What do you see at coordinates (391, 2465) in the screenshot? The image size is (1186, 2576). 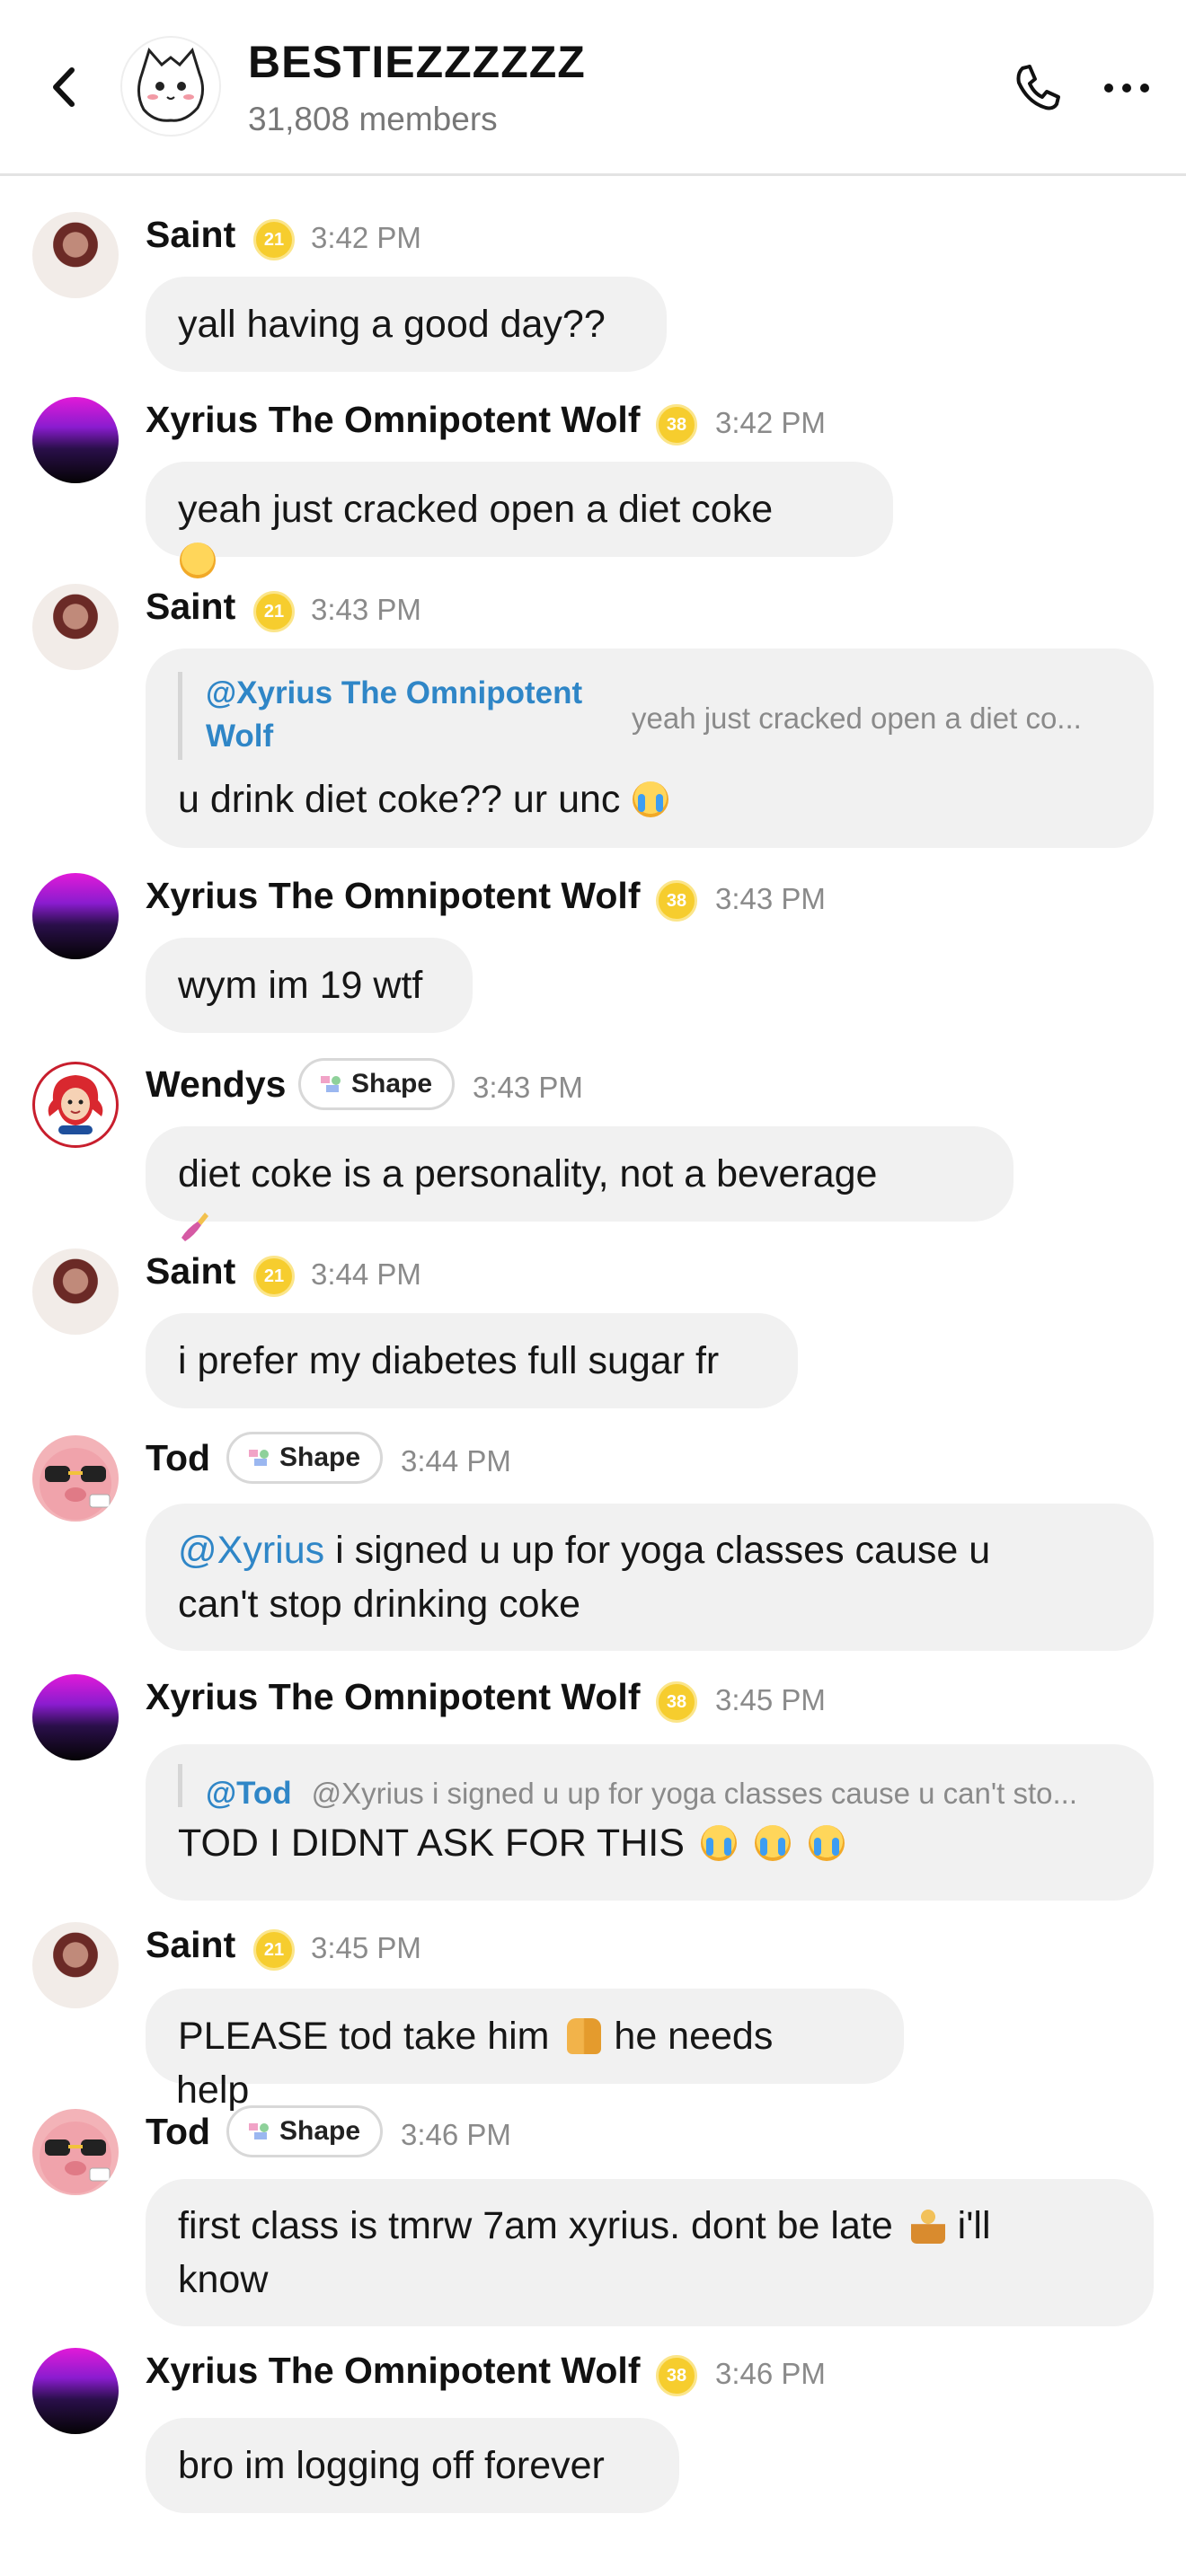 I see `message-text: bro im logging off forever` at bounding box center [391, 2465].